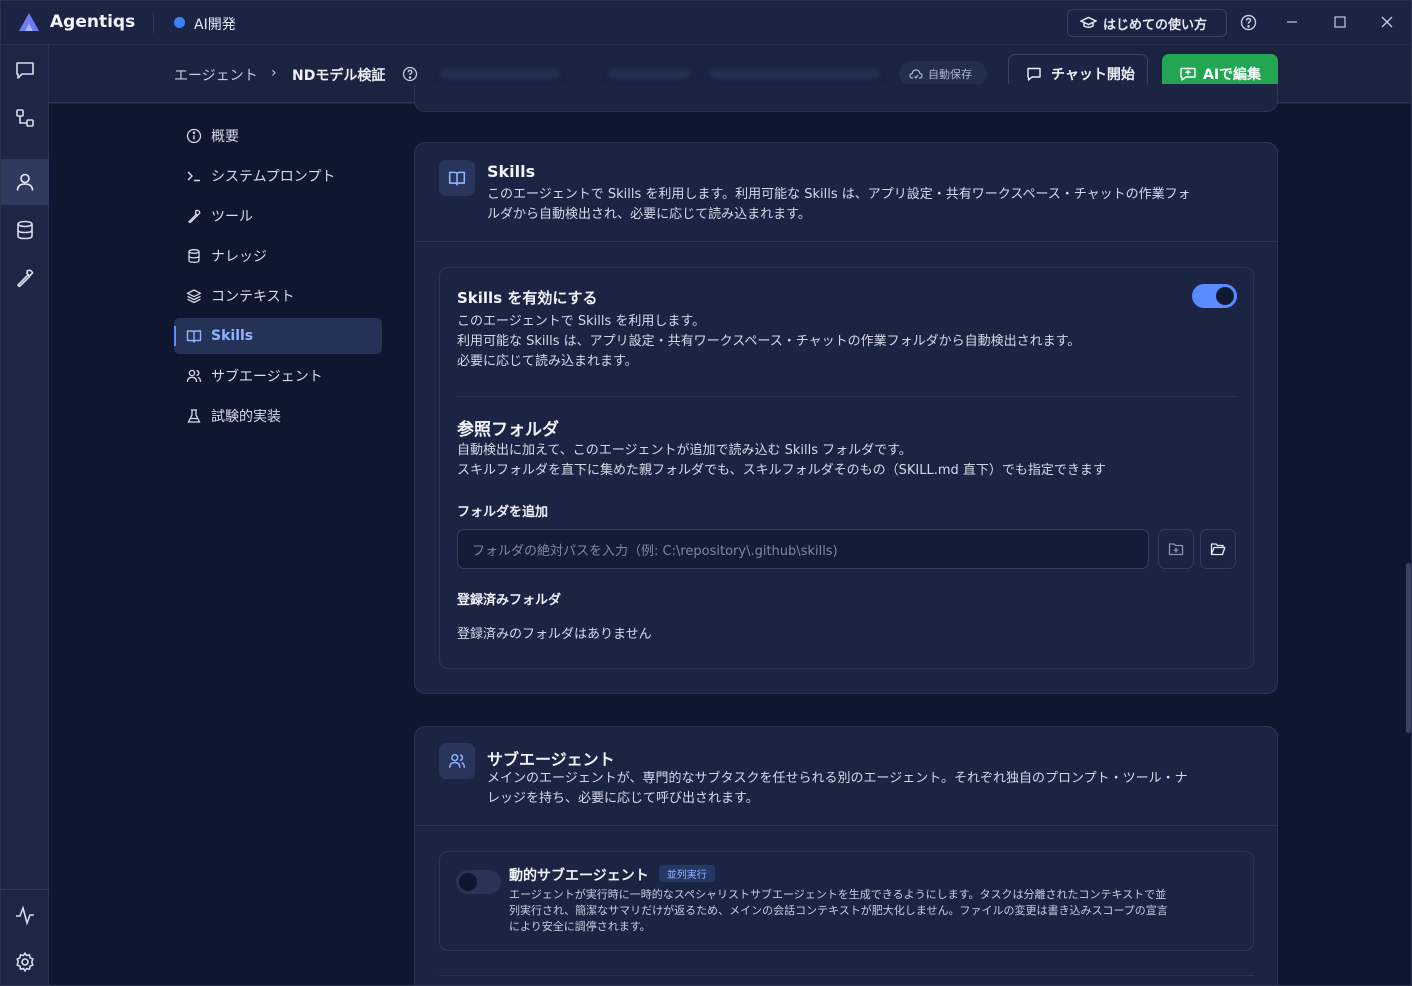  What do you see at coordinates (623, 798) in the screenshot?
I see `subagent-section-desc-line2: レッジを持ち、必要に応じて呼び出されます。` at bounding box center [623, 798].